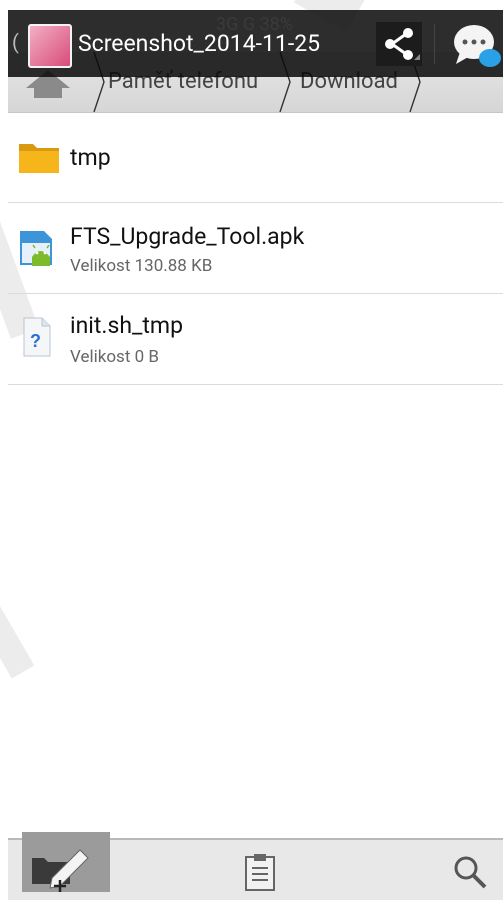  I want to click on apk-icon, so click(36, 248).